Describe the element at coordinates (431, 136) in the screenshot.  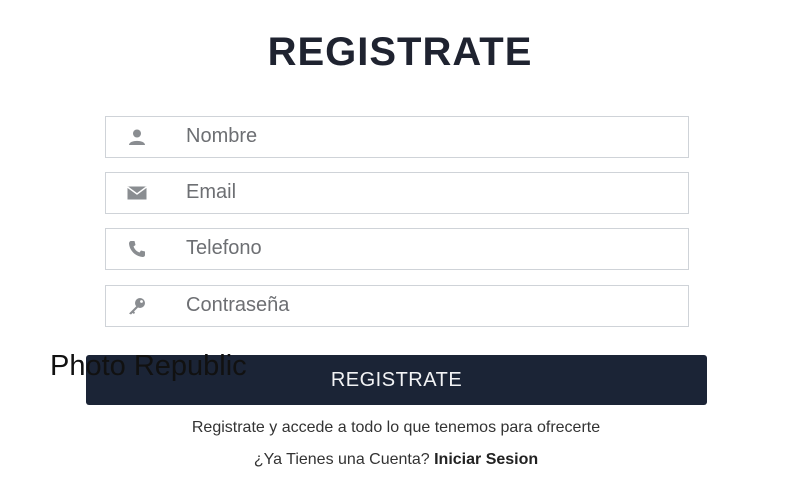
I see `nombre-input` at that location.